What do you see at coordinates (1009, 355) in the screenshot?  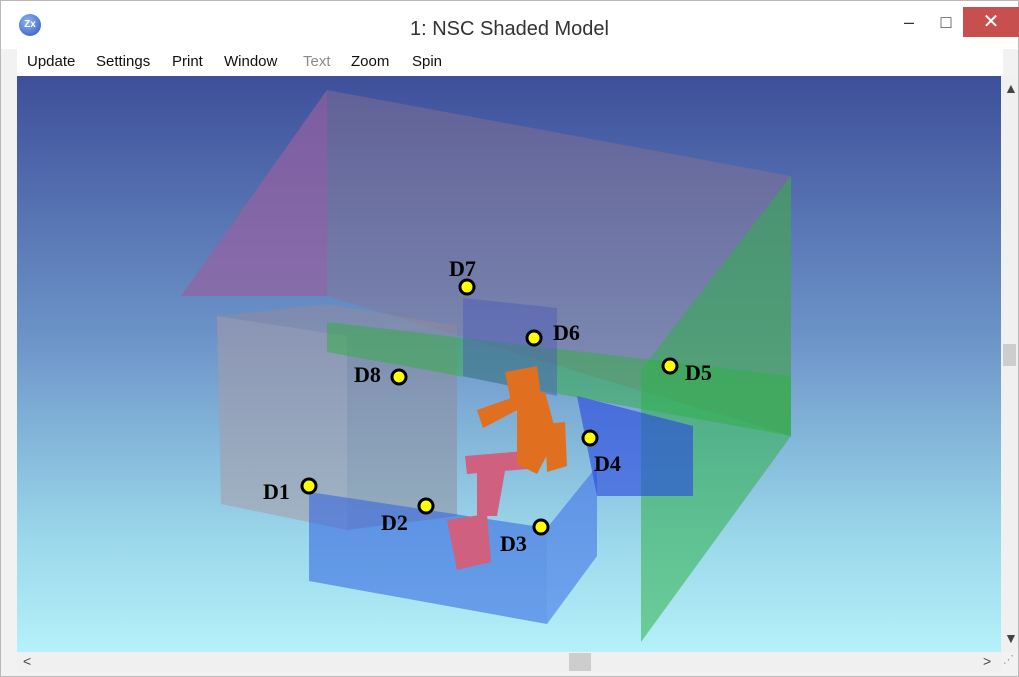 I see `vertical-scroll-thumb` at bounding box center [1009, 355].